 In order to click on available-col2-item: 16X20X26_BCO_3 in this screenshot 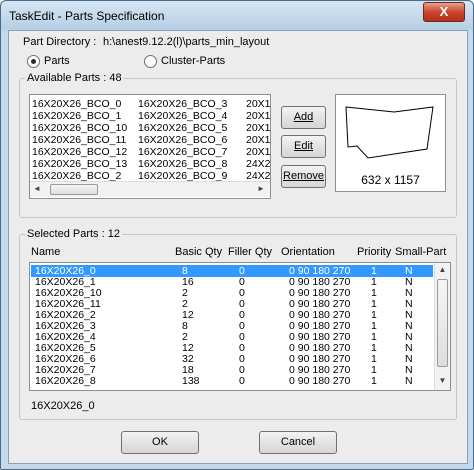, I will do `click(182, 104)`.